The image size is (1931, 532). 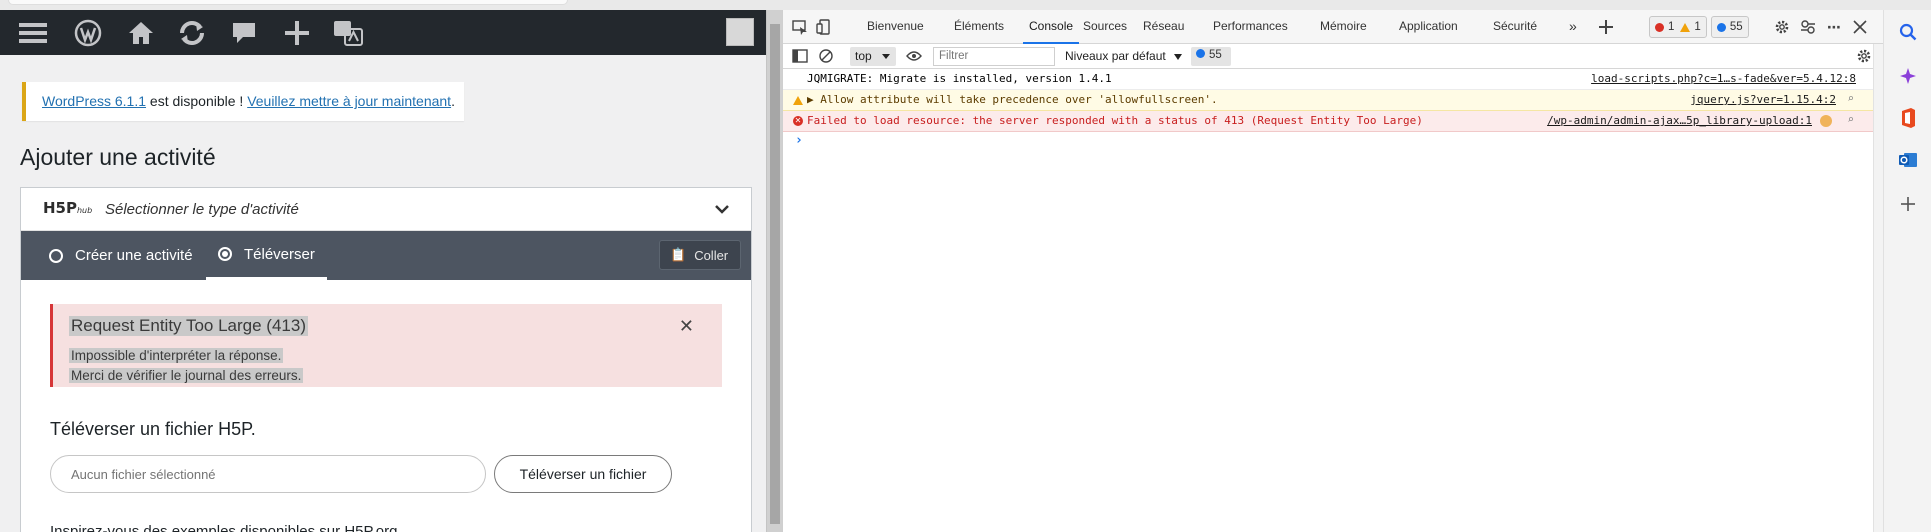 I want to click on error-counter: 1 1, so click(x=1678, y=27).